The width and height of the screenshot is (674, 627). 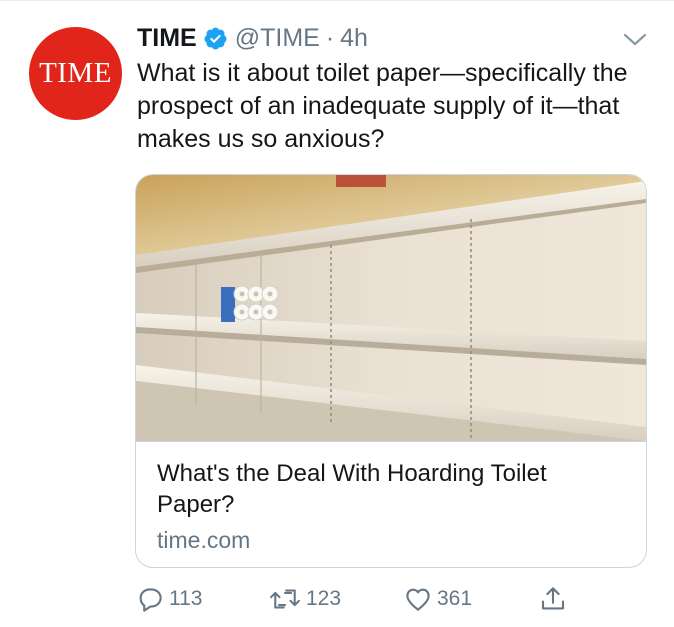 I want to click on like-count: 361, so click(x=455, y=598).